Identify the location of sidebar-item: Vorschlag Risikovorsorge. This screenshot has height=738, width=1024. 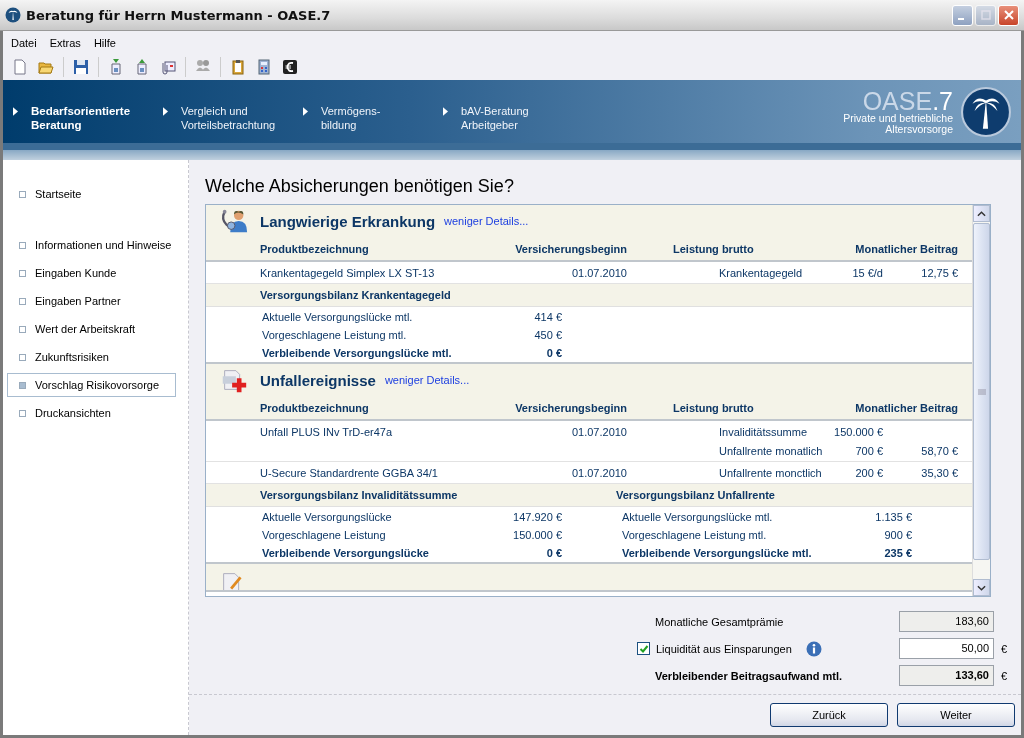
(91, 385).